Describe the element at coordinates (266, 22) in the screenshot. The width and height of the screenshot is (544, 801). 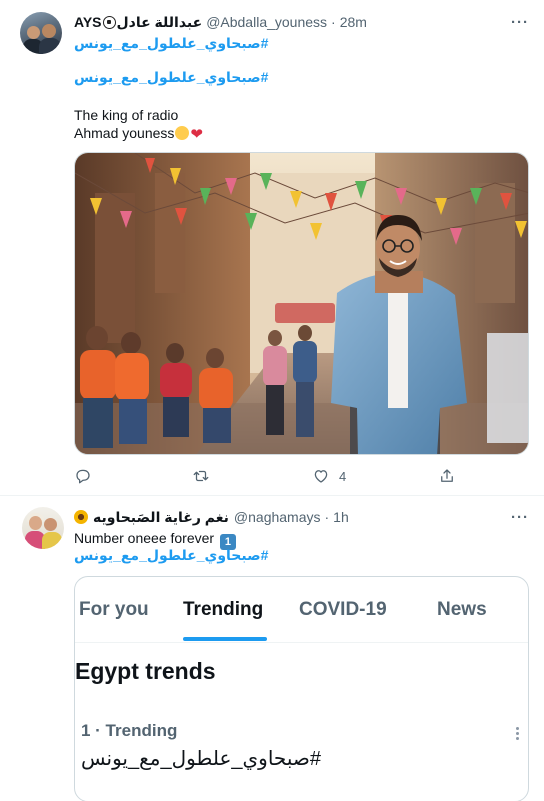
I see `handle: @Abdalla_youness` at that location.